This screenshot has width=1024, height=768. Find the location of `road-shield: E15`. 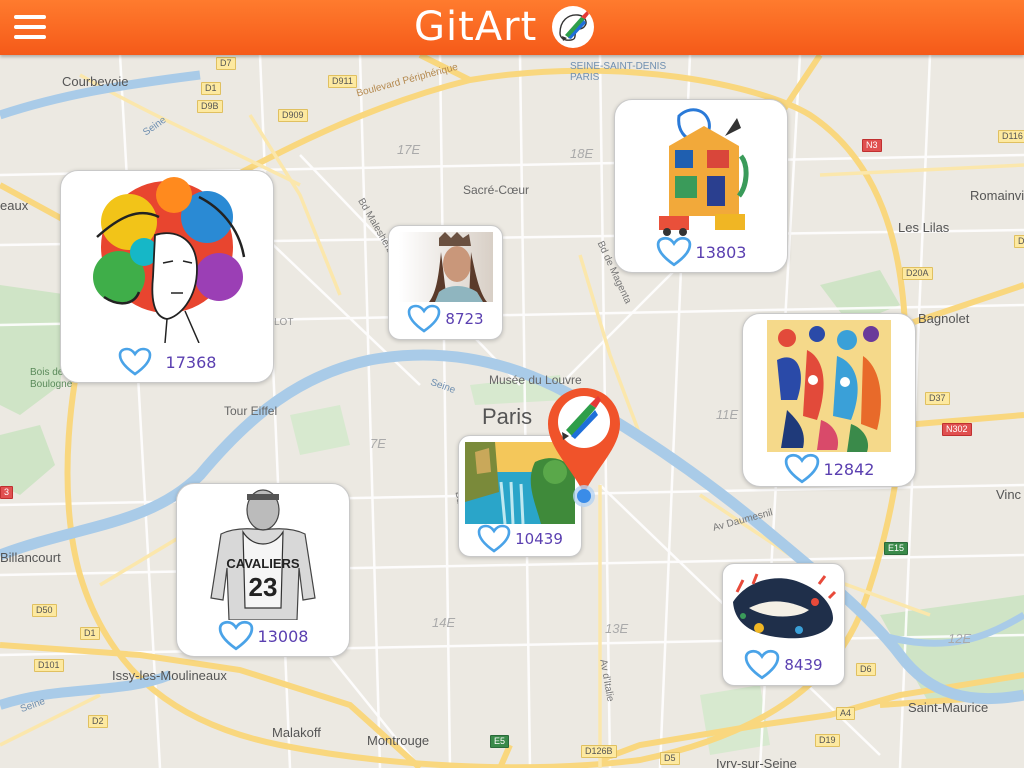

road-shield: E15 is located at coordinates (896, 548).